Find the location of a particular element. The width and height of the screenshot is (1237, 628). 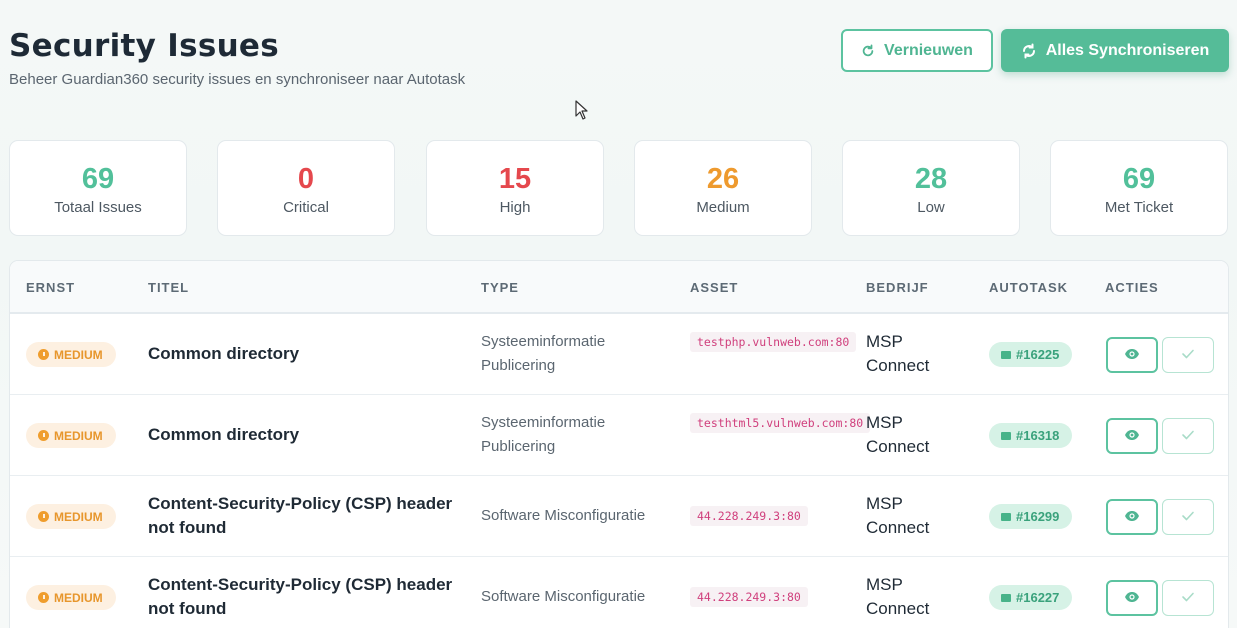

column-header-asset: ASSET is located at coordinates (714, 287).